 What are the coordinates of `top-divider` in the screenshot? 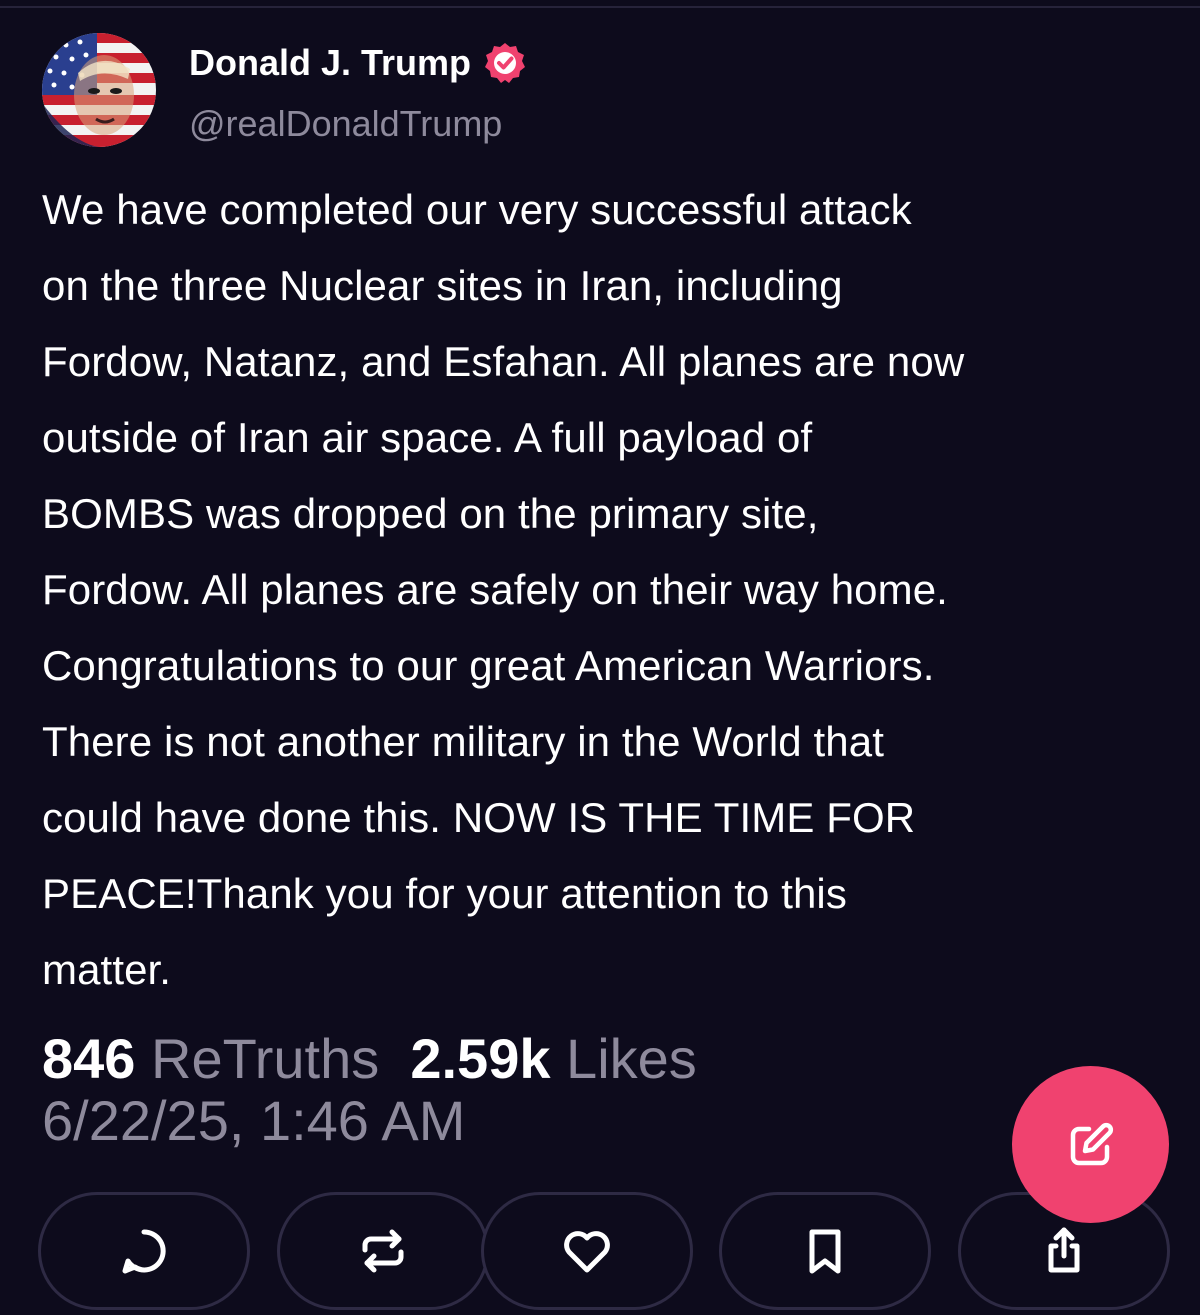 It's located at (600, 7).